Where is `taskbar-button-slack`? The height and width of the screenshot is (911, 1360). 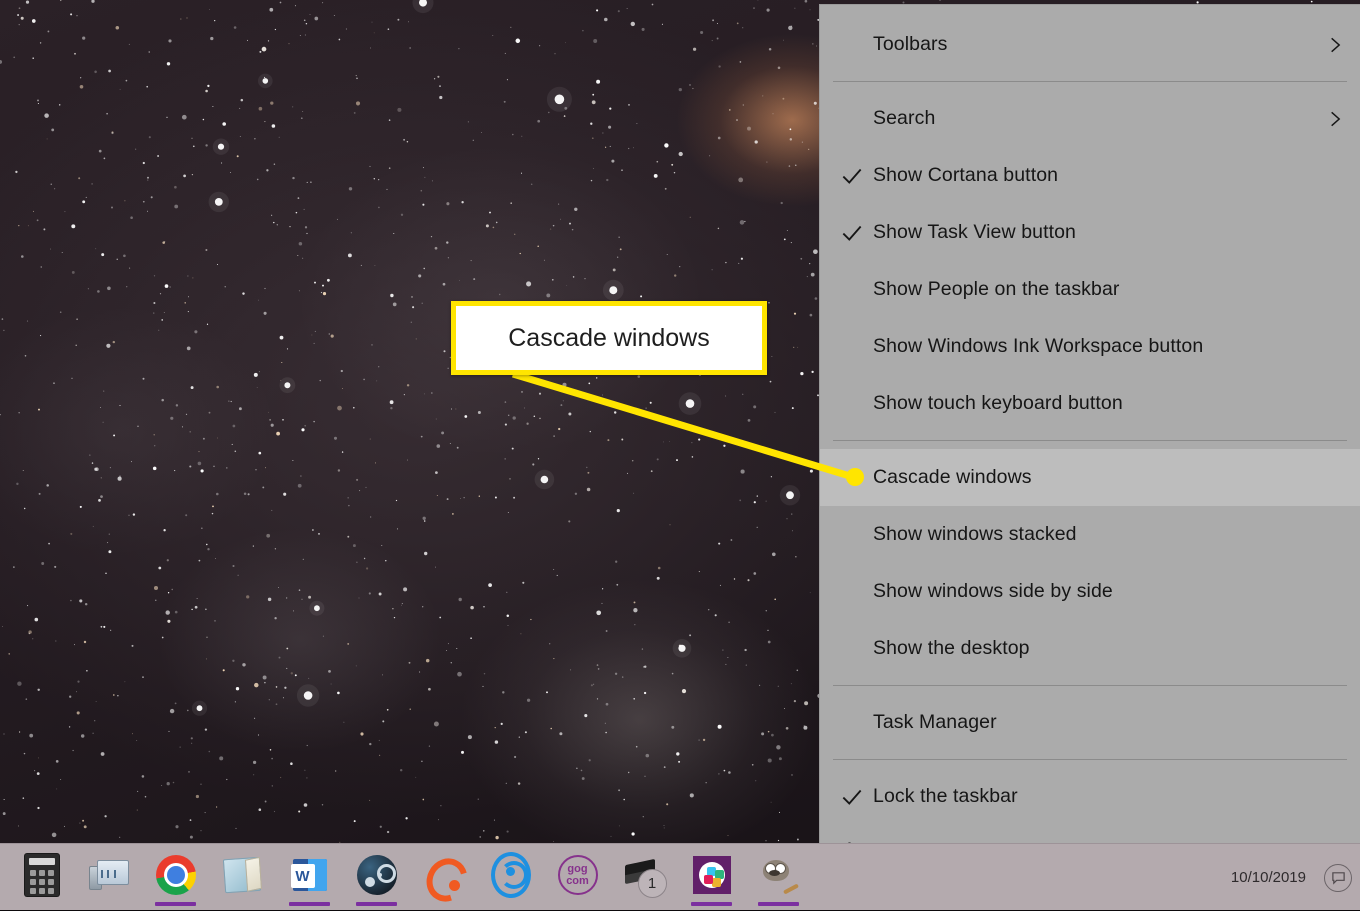
taskbar-button-slack is located at coordinates (711, 875).